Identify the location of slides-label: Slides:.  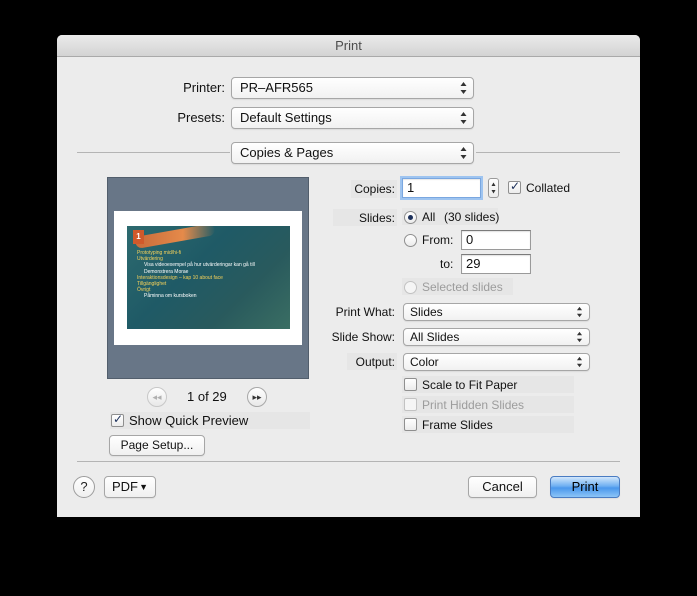
(376, 218).